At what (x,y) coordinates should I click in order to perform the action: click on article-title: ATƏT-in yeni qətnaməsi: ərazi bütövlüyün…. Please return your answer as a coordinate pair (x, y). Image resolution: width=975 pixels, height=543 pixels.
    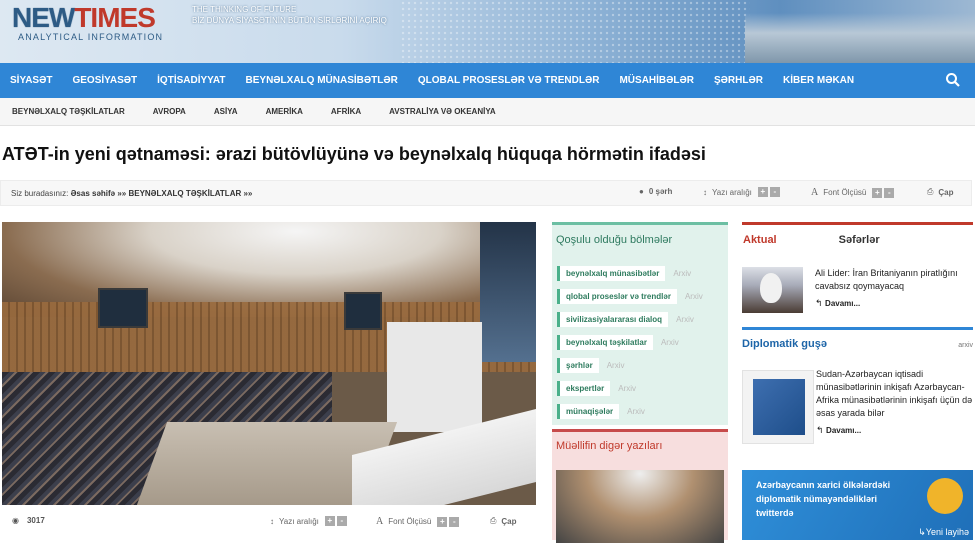
    Looking at the image, I should click on (354, 154).